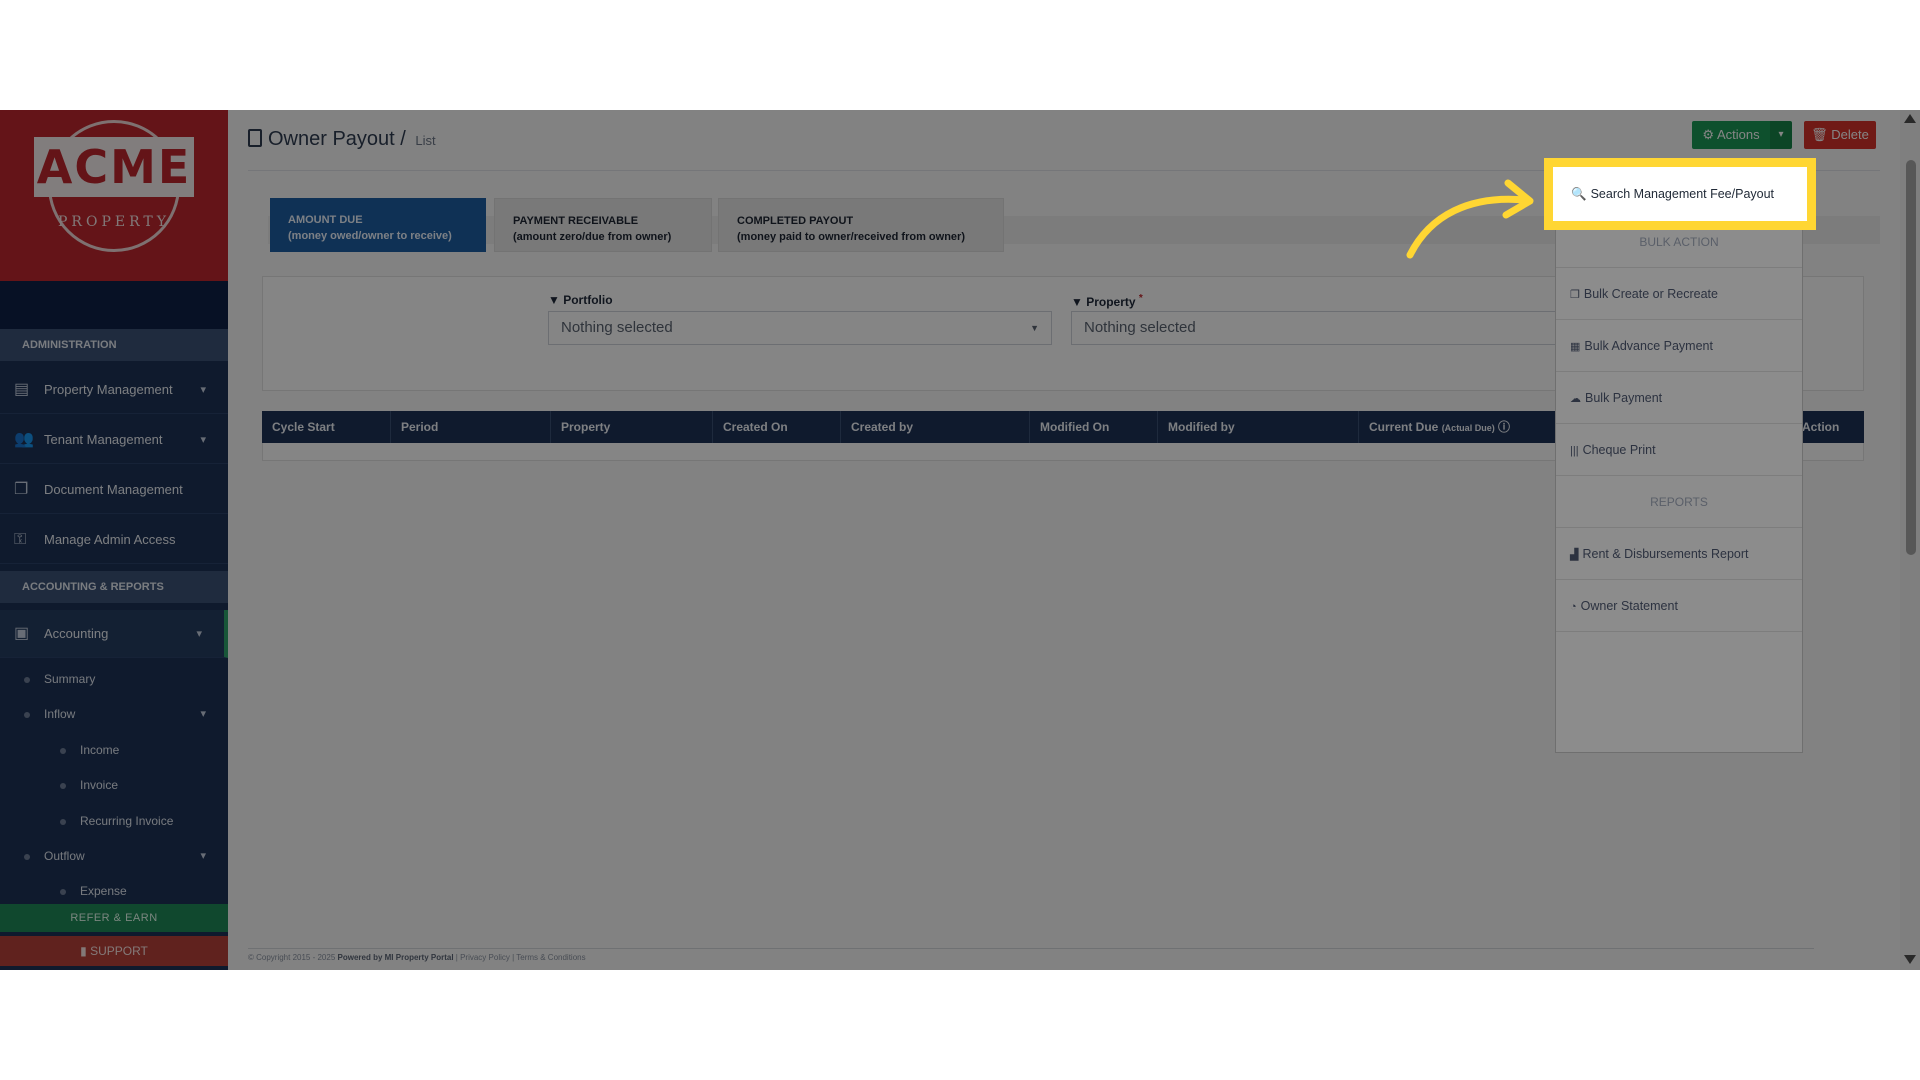 Image resolution: width=1920 pixels, height=1080 pixels. I want to click on barcode-icon: |||, so click(1574, 451).